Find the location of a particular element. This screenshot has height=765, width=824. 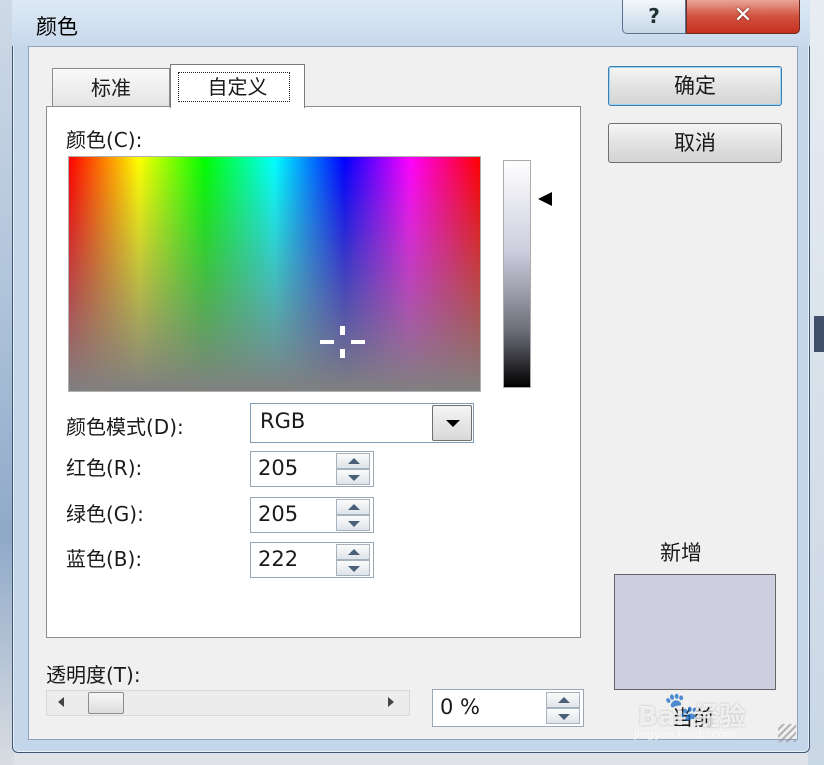

tab-focus-rect is located at coordinates (234, 87).